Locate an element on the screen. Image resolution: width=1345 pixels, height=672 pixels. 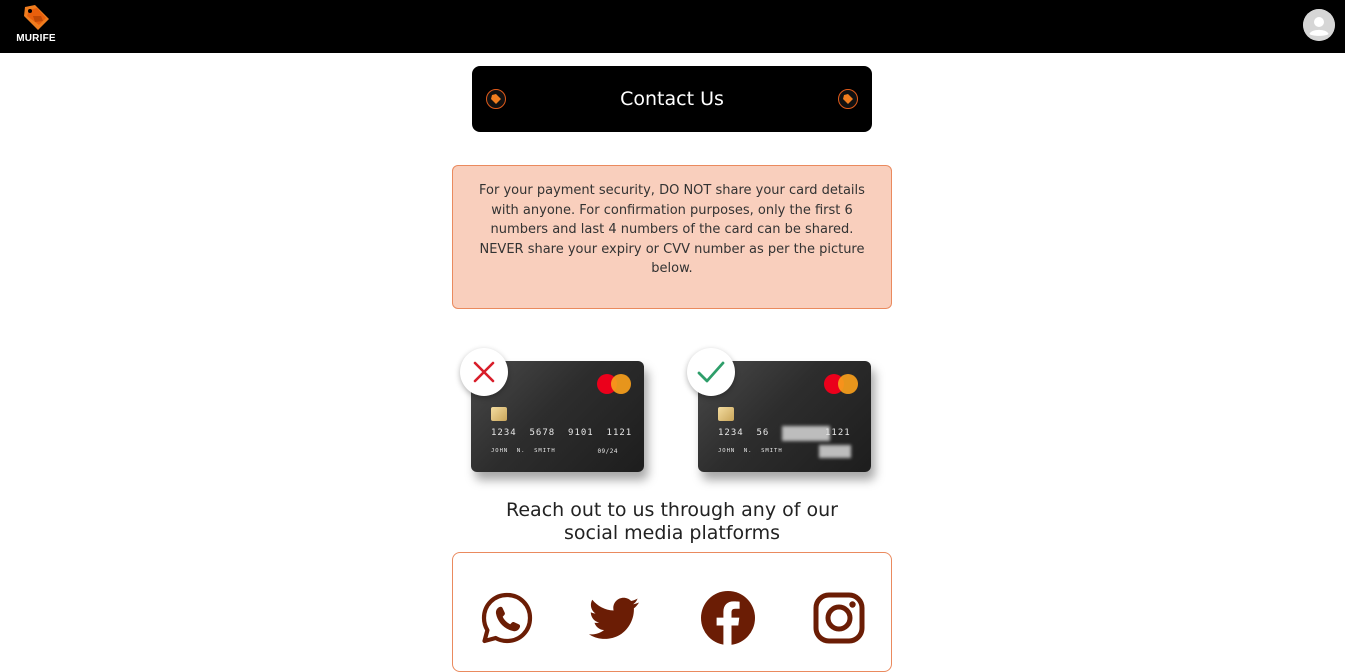
check-icon is located at coordinates (711, 372).